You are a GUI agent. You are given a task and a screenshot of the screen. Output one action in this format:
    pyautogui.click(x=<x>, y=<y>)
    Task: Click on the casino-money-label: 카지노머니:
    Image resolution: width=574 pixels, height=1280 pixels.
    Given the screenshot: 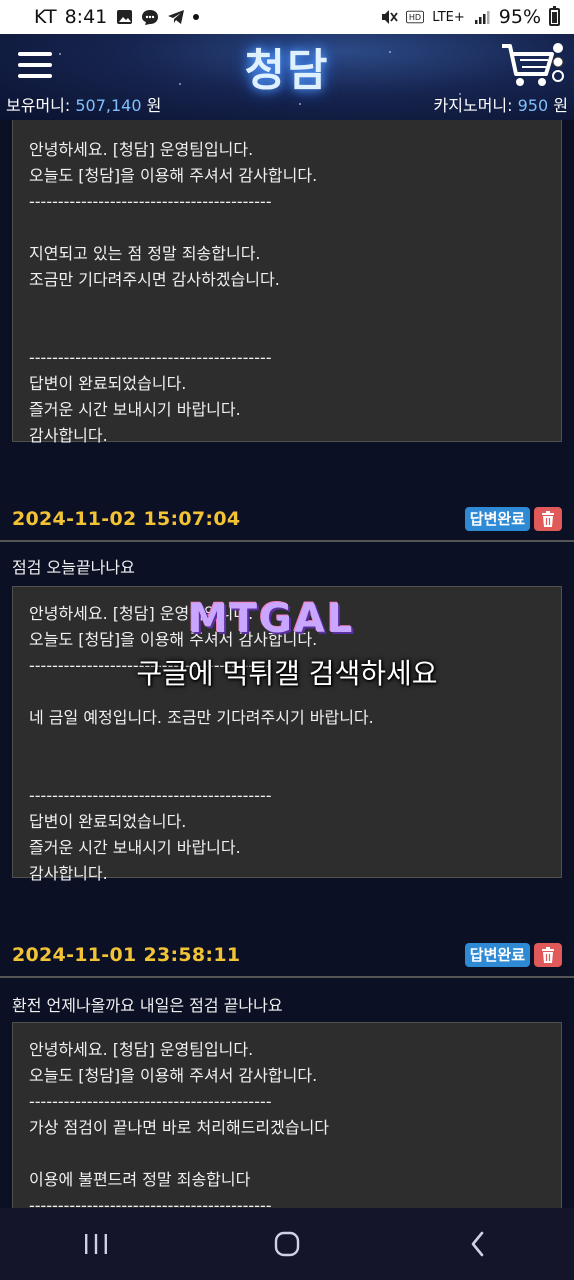 What is the action you would take?
    pyautogui.click(x=473, y=105)
    